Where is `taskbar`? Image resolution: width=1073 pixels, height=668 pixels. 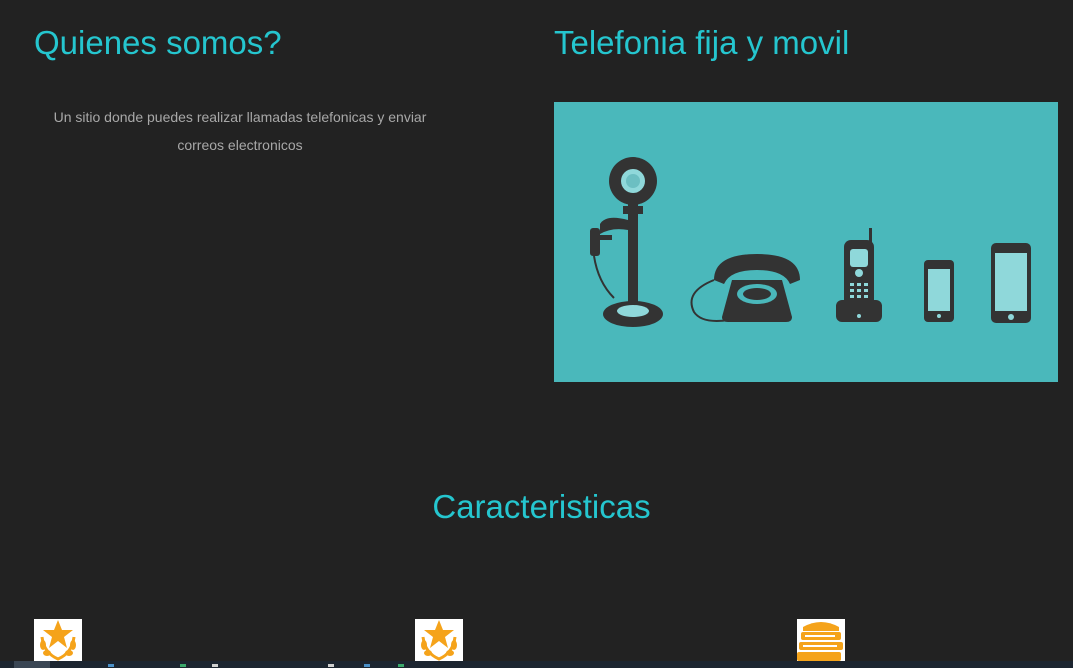
taskbar is located at coordinates (536, 664).